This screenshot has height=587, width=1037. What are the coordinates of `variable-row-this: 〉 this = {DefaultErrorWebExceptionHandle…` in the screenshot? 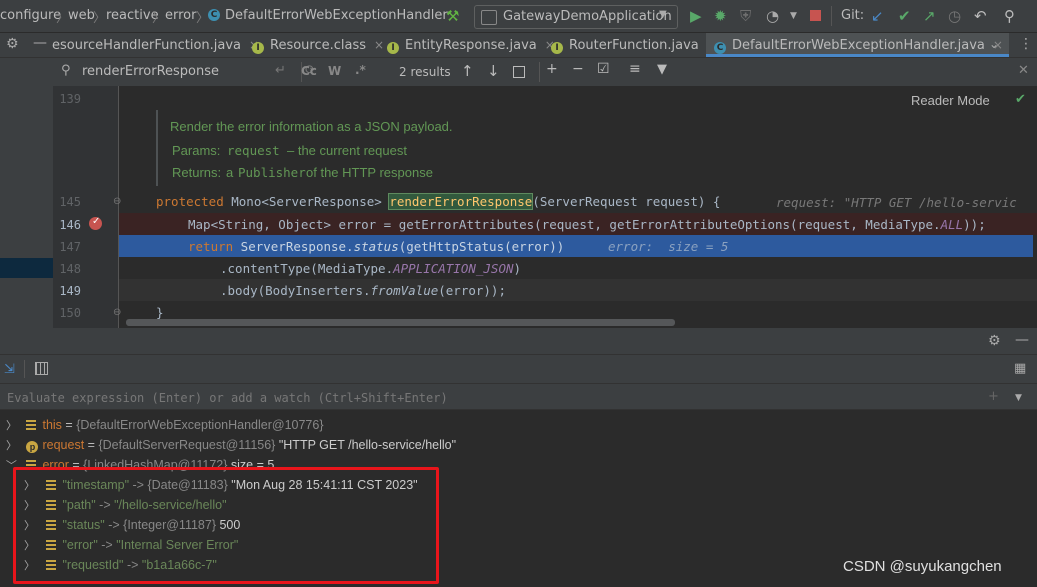 It's located at (165, 425).